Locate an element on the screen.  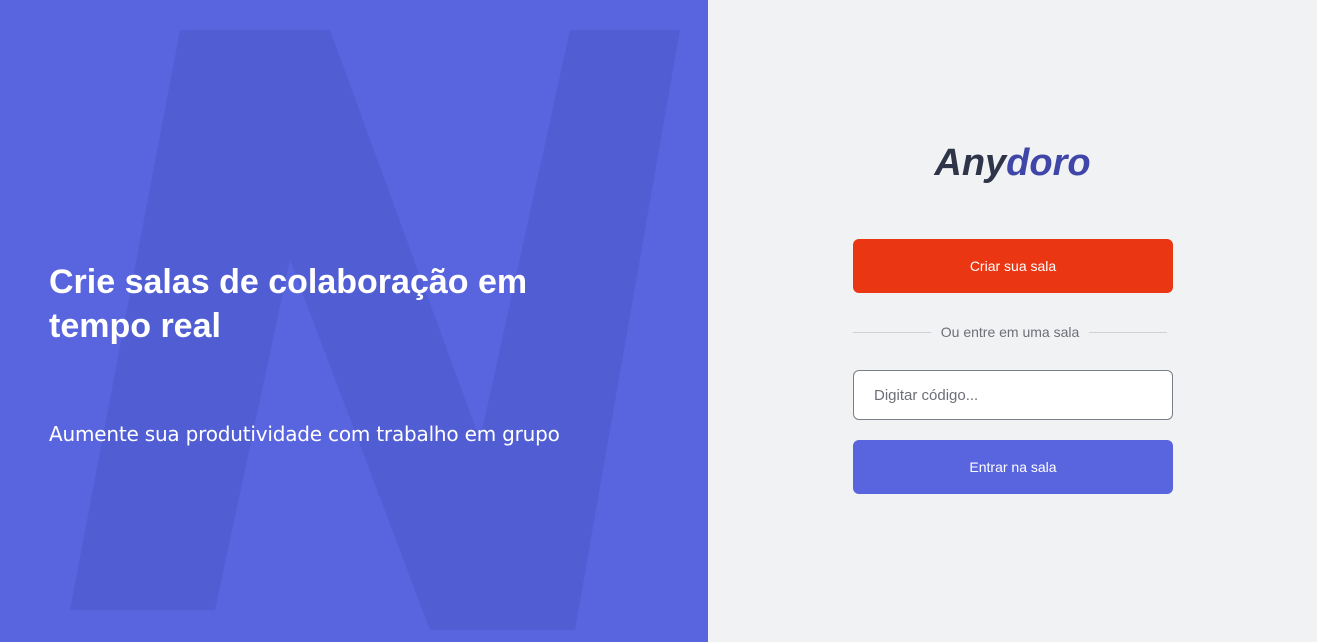
brand-name-part1: Any is located at coordinates (970, 163).